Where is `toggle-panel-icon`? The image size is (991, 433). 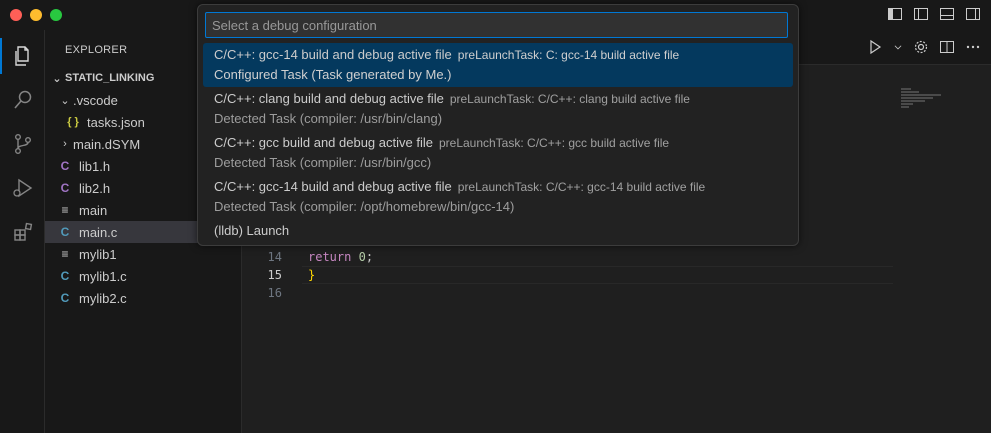
toggle-panel-icon is located at coordinates (921, 14).